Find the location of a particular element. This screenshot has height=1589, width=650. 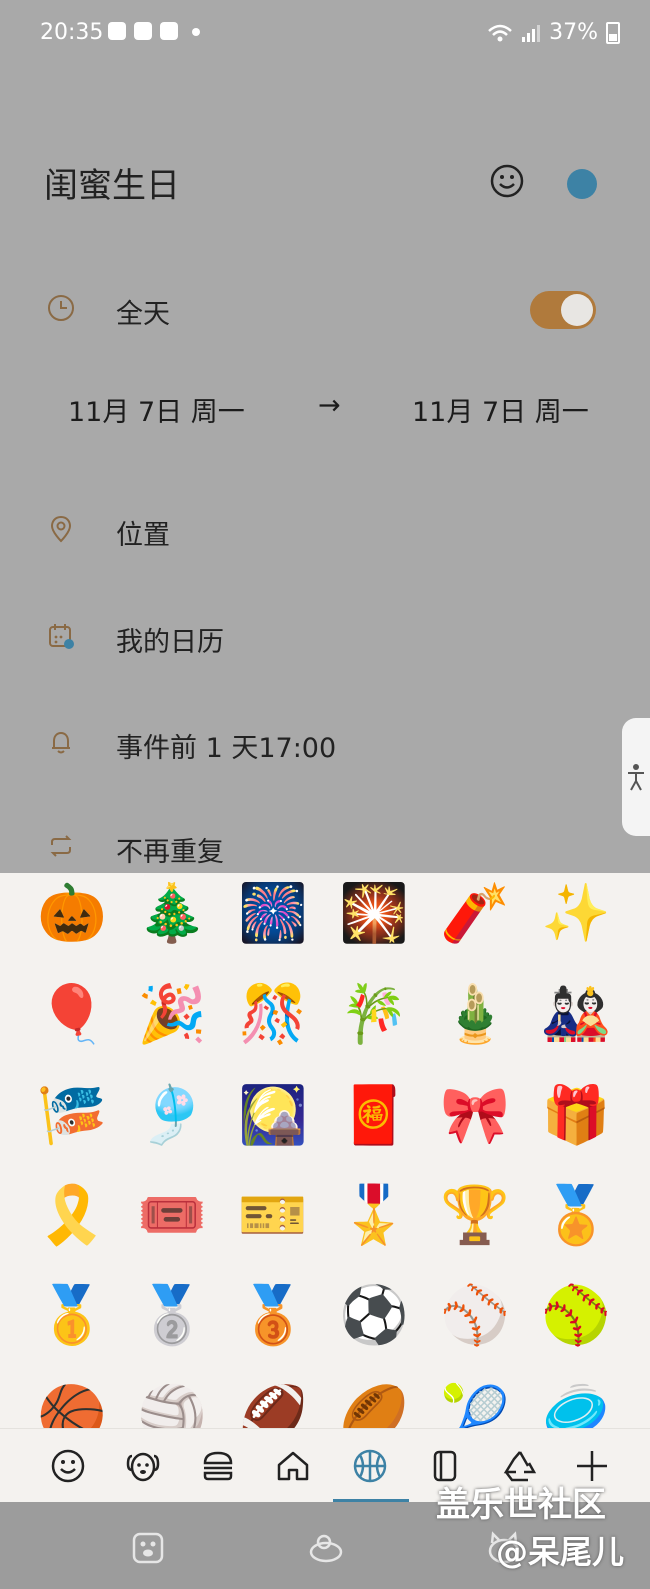

toggle-knob is located at coordinates (577, 310).